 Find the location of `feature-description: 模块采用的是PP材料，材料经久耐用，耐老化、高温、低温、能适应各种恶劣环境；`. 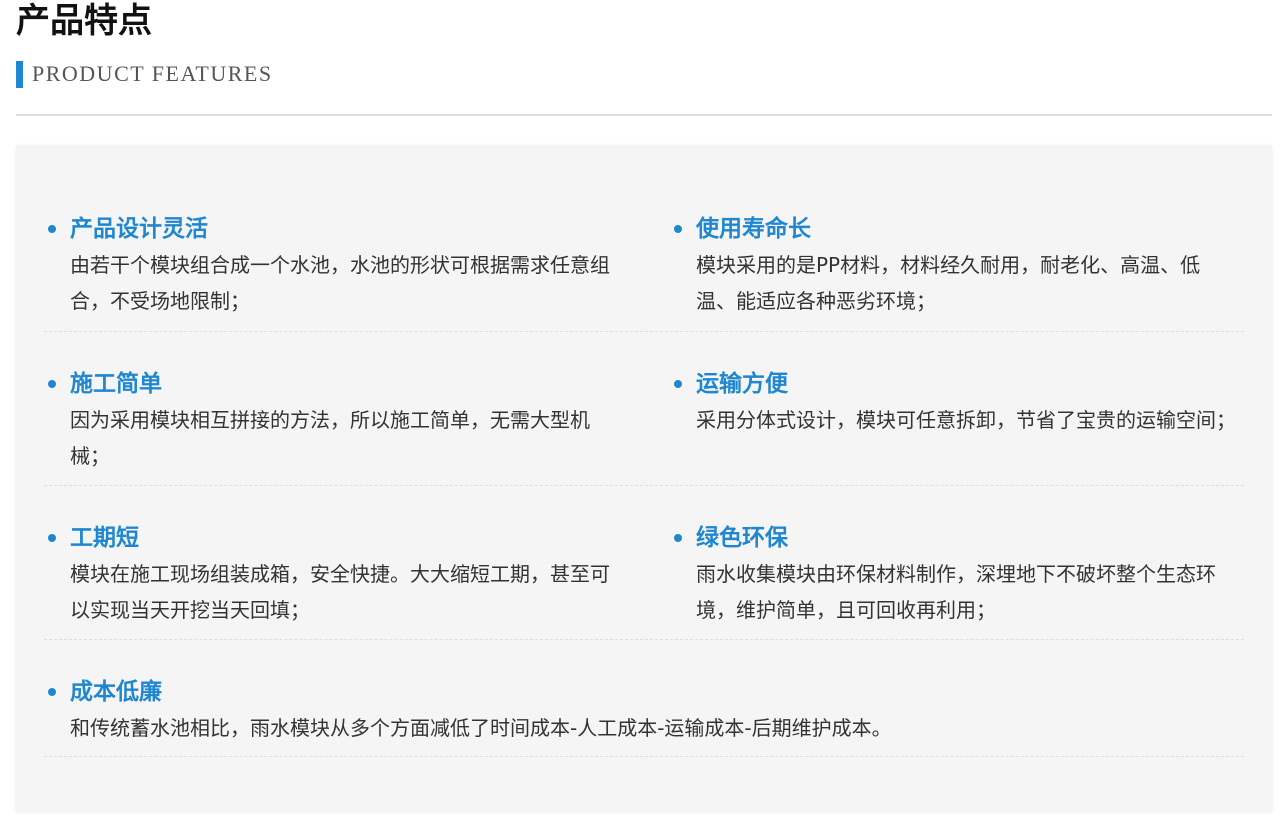

feature-description: 模块采用的是PP材料，材料经久耐用，耐老化、高温、低温、能适应各种恶劣环境； is located at coordinates (948, 283).